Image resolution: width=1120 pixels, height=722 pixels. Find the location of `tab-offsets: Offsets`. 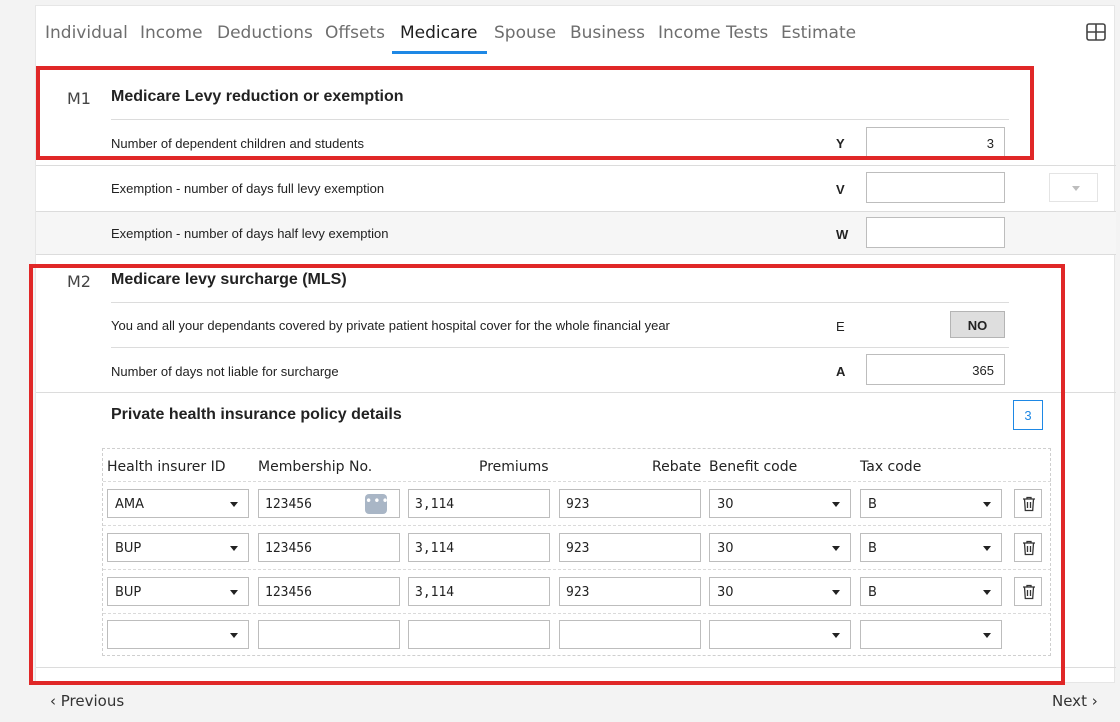

tab-offsets: Offsets is located at coordinates (355, 33).